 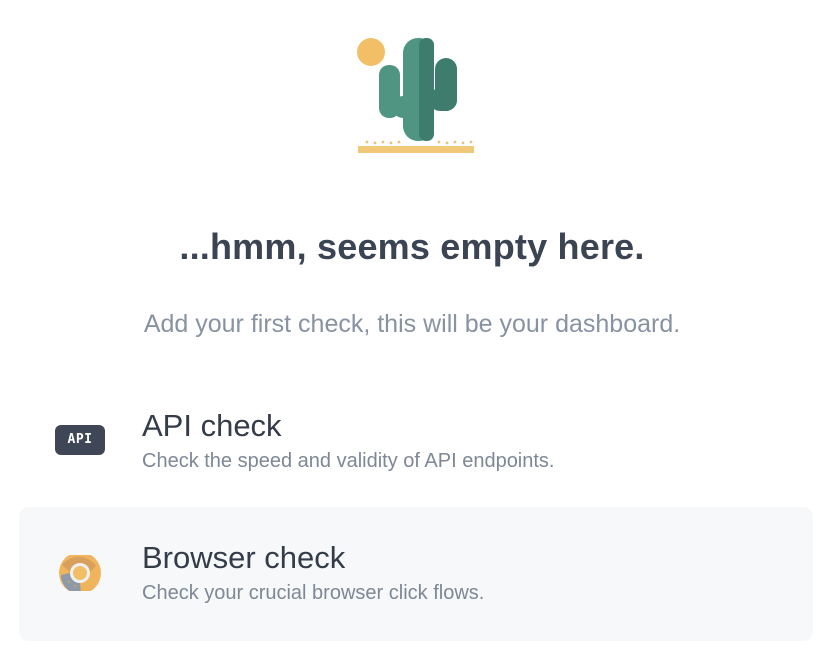 I want to click on browser-icon, so click(x=80, y=573).